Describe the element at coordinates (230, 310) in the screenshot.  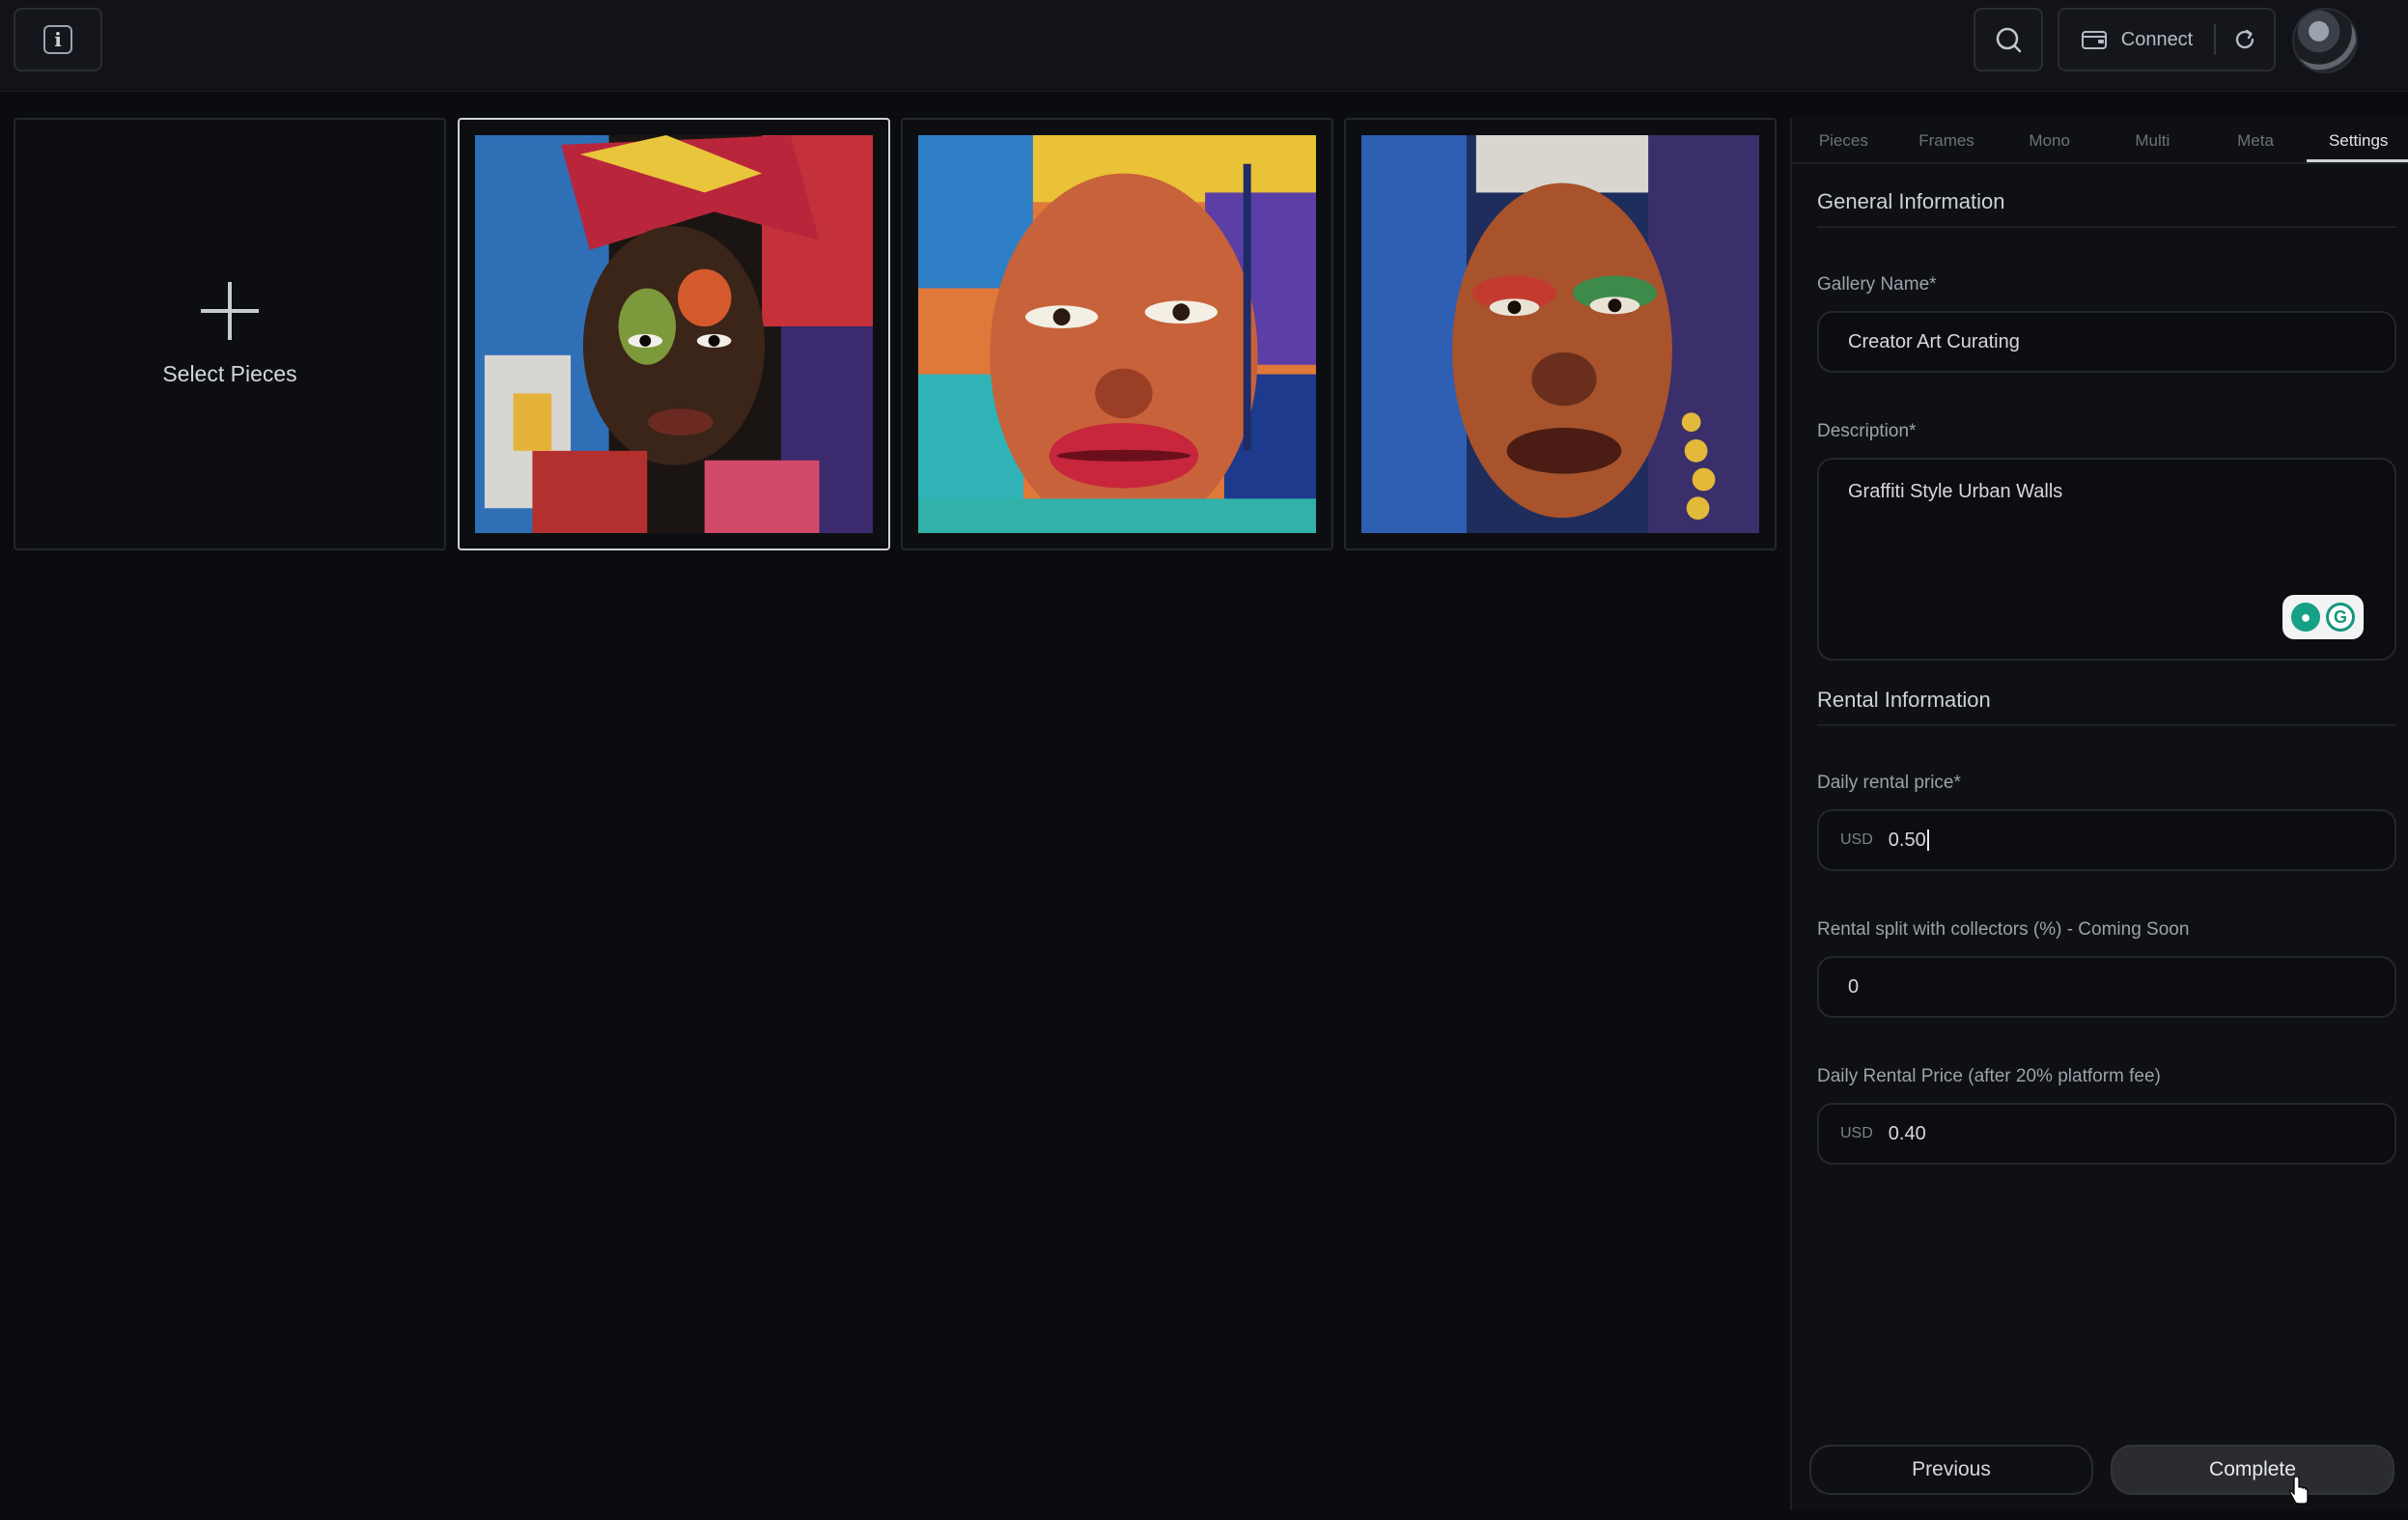
I see `plus-icon` at that location.